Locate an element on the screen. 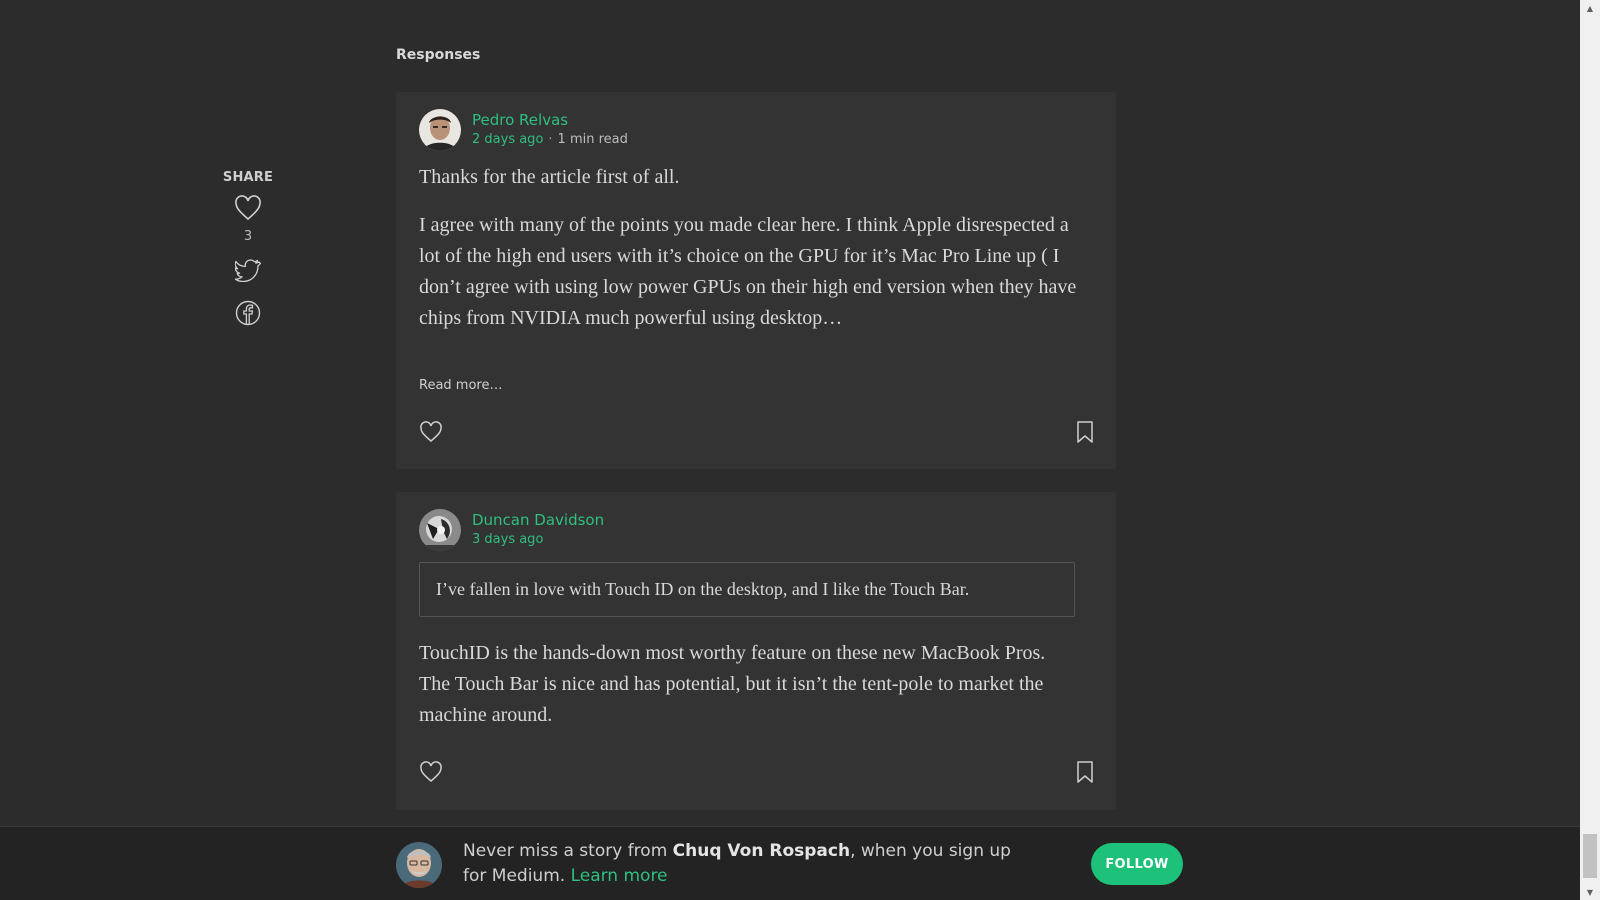  meta-line: 3 days ago is located at coordinates (538, 540).